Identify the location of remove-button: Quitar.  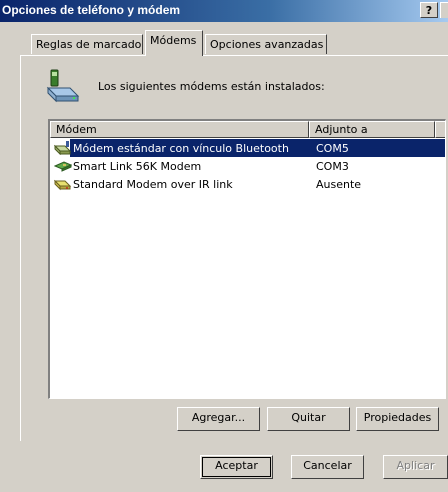
(308, 419).